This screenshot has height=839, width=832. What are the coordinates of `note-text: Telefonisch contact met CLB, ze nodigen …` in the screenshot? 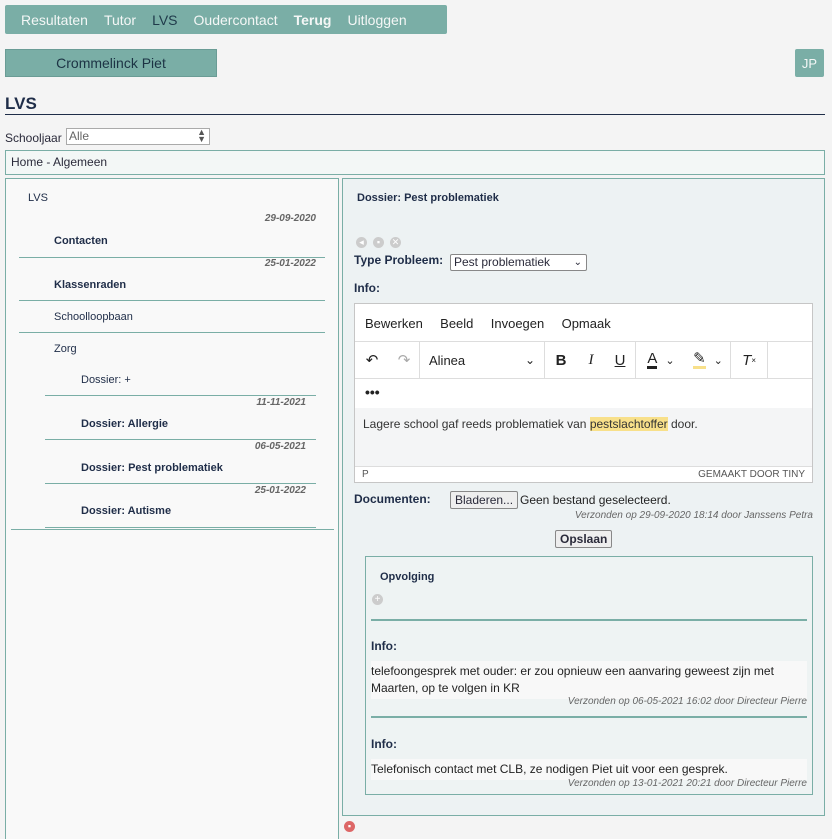 It's located at (589, 769).